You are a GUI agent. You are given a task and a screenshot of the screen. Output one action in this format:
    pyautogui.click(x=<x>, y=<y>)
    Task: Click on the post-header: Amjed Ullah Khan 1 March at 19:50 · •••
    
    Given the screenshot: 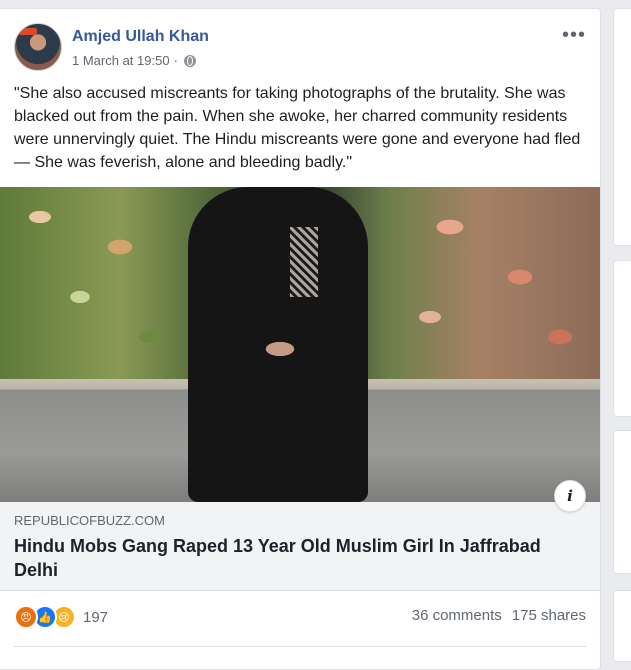 What is the action you would take?
    pyautogui.click(x=302, y=49)
    